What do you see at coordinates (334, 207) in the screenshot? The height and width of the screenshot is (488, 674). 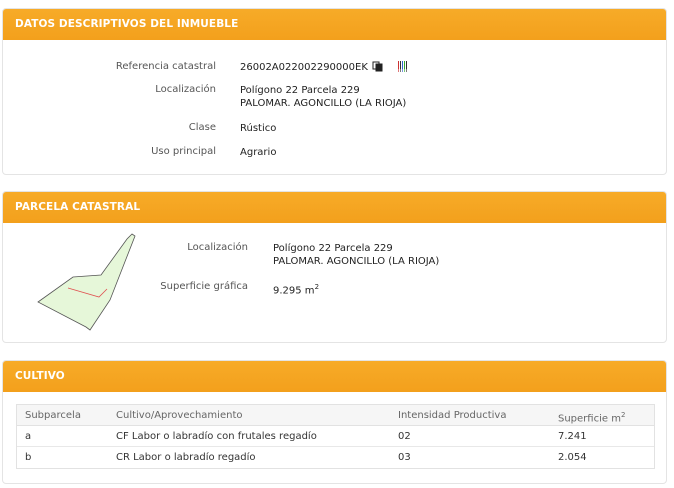 I see `parcela-catastral-title: PARCELA CATASTRAL` at bounding box center [334, 207].